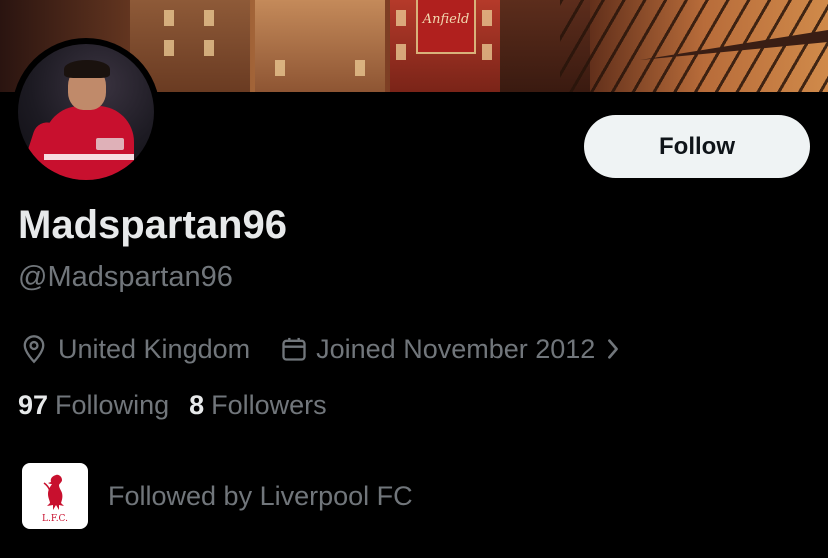  I want to click on profile-meta: United Kingdom Joined November 2012, so click(320, 349).